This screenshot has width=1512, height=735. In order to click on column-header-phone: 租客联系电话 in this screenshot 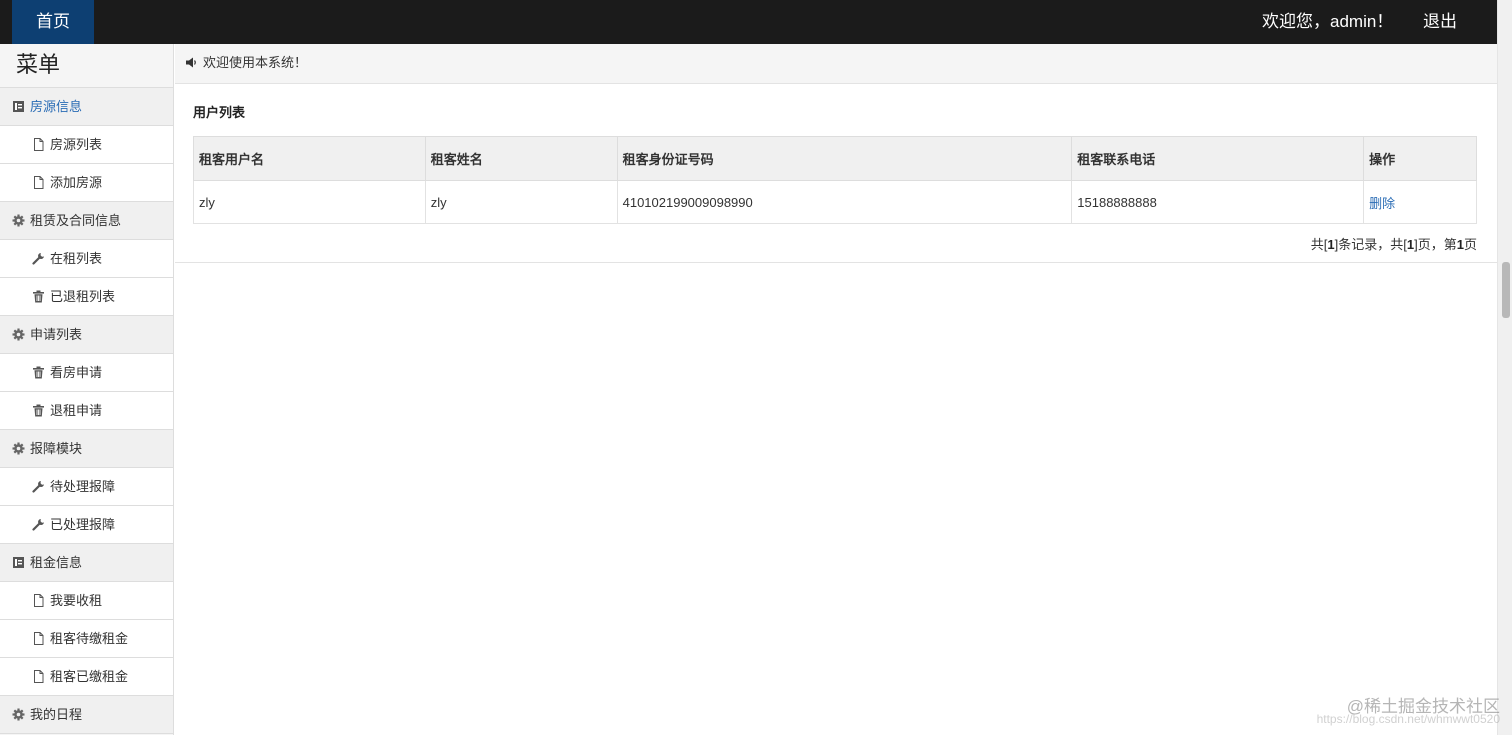, I will do `click(1218, 158)`.